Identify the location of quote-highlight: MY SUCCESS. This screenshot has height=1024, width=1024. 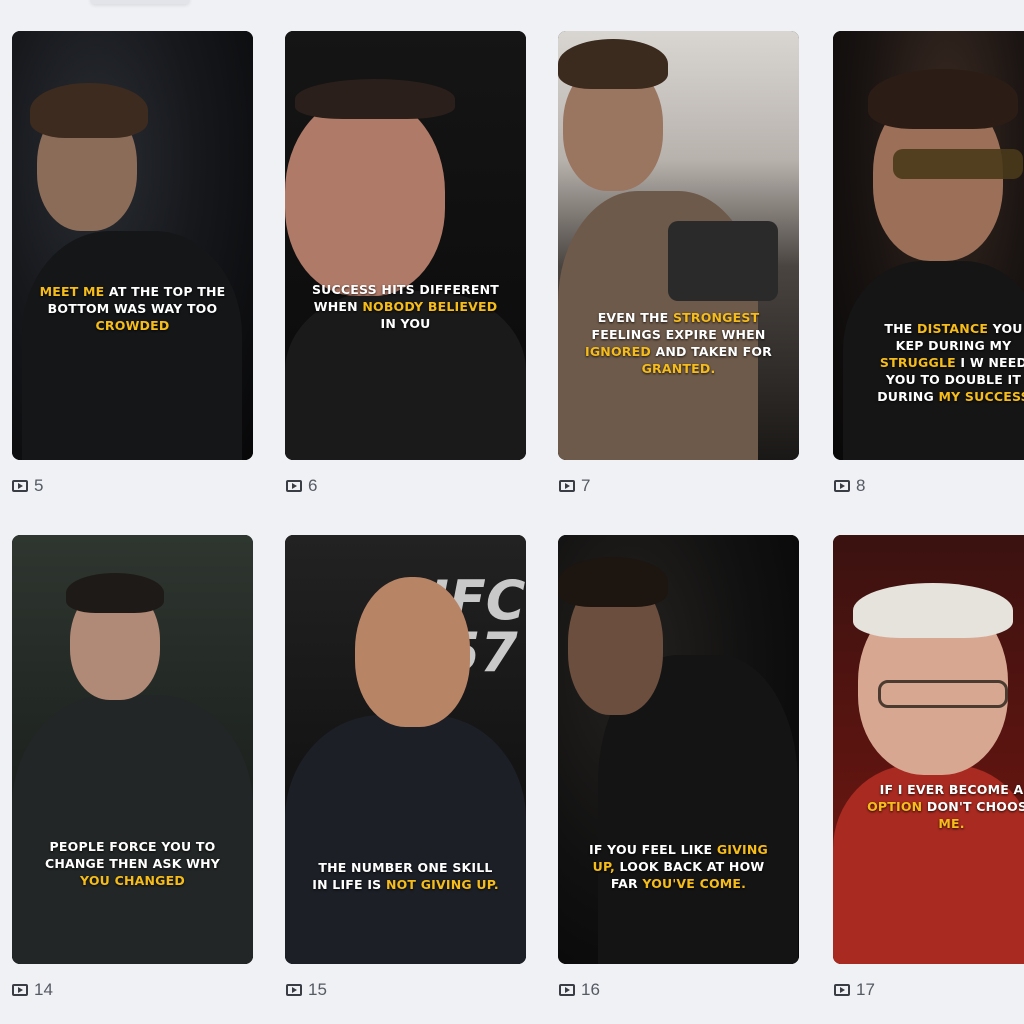
(981, 396).